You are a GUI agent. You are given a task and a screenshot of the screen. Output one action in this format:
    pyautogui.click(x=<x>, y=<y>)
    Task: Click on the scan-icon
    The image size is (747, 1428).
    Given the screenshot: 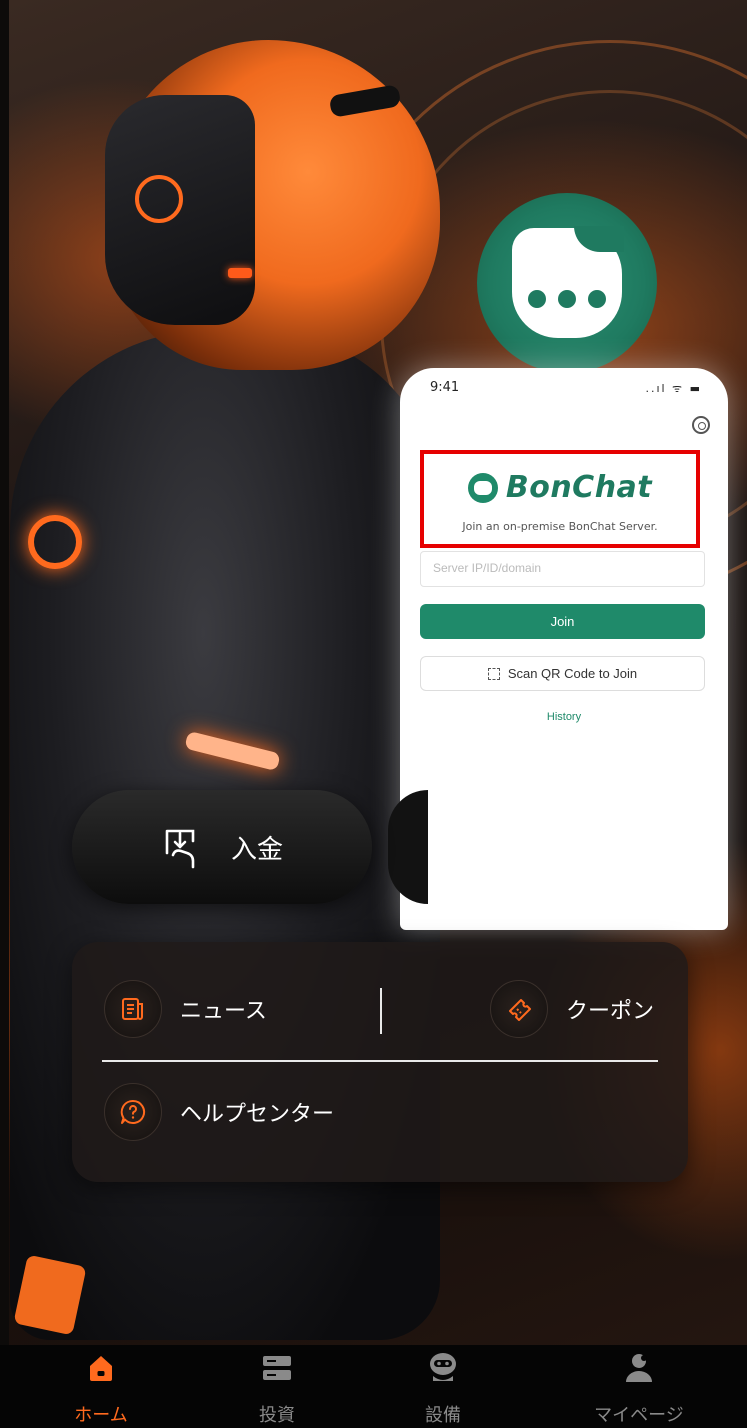 What is the action you would take?
    pyautogui.click(x=493, y=673)
    